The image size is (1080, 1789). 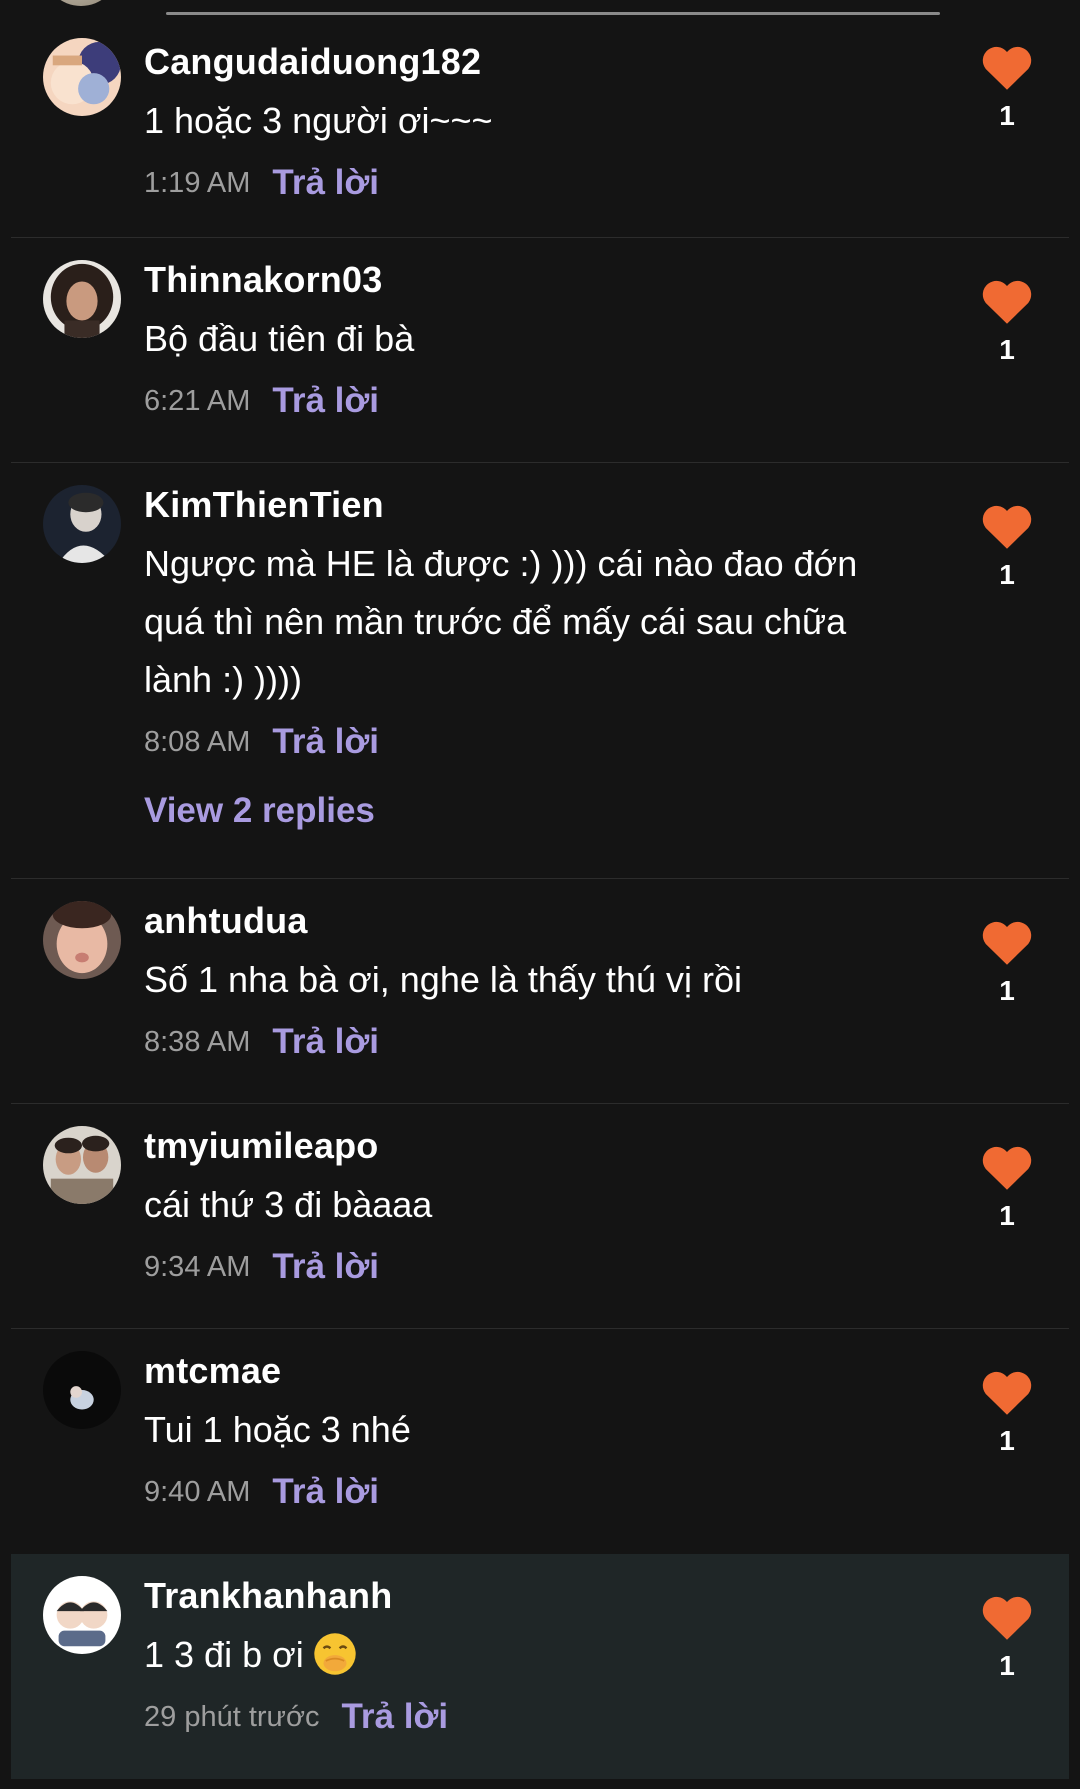 I want to click on comment-text-row: 1 3 đi b ơi, so click(x=526, y=1655).